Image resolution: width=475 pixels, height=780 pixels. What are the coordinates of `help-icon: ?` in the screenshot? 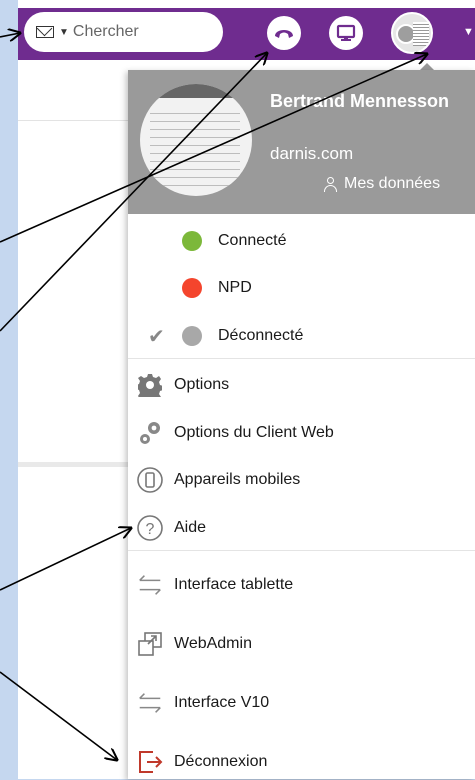 It's located at (150, 528).